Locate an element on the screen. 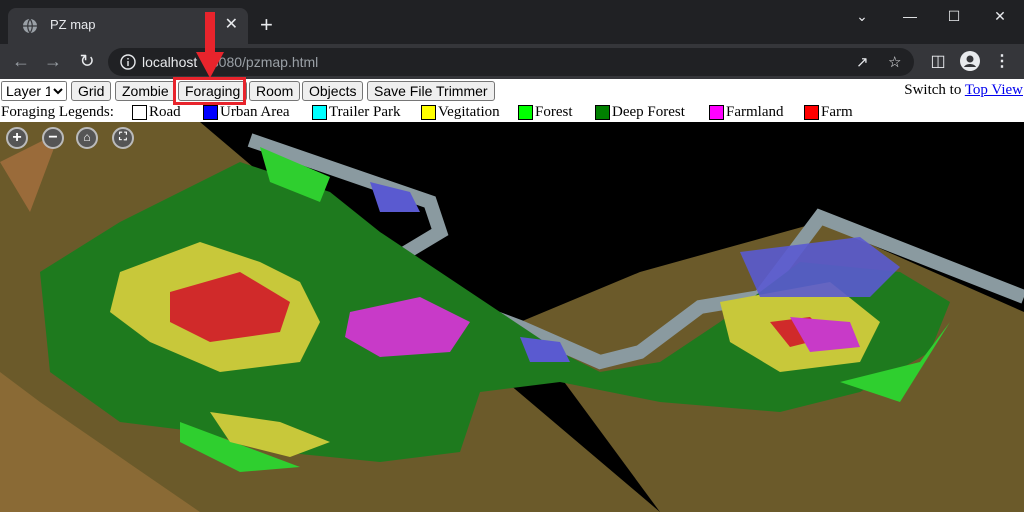  globe-icon is located at coordinates (30, 26).